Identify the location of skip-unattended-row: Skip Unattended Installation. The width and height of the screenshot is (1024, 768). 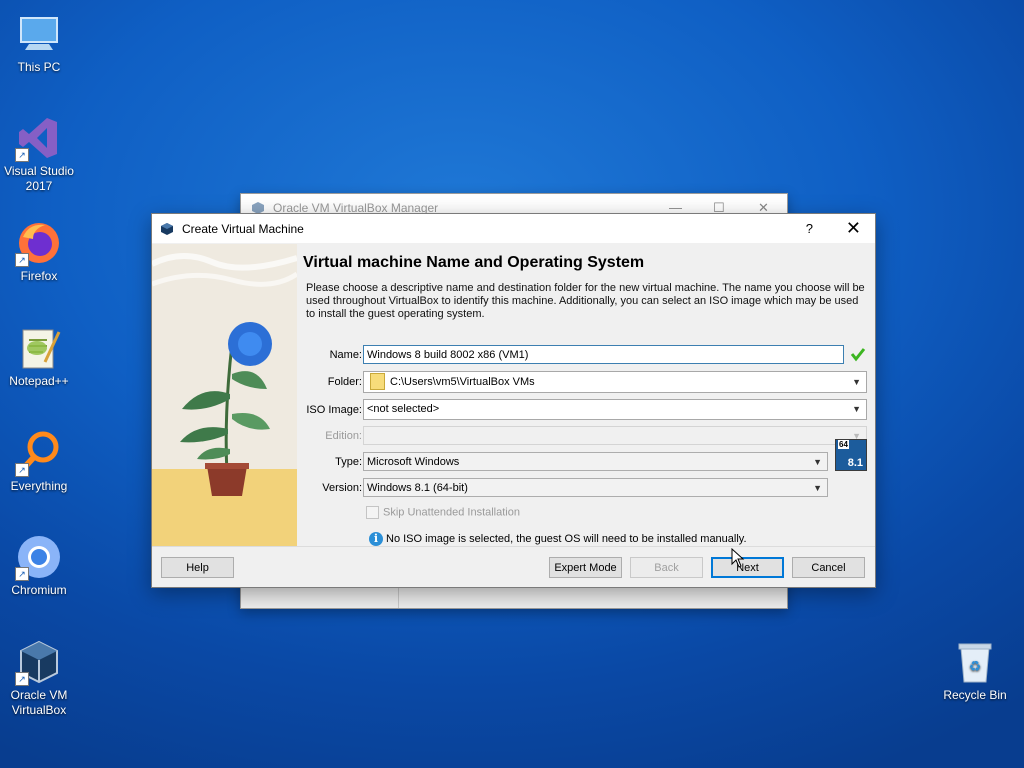
(443, 512).